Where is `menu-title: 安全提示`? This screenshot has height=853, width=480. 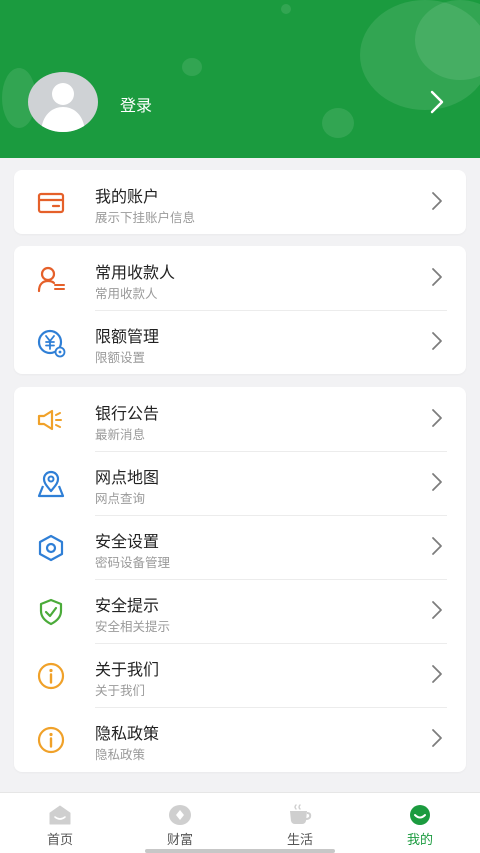
menu-title: 安全提示 is located at coordinates (127, 605).